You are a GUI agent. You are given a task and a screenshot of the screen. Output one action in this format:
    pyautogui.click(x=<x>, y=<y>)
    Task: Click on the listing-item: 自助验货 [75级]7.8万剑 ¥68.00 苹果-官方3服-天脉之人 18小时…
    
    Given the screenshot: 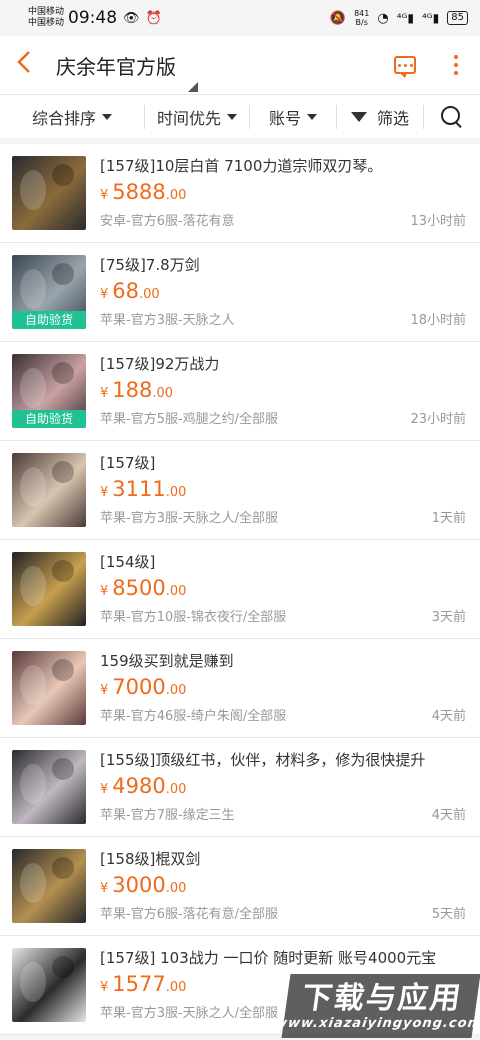 What is the action you would take?
    pyautogui.click(x=240, y=292)
    